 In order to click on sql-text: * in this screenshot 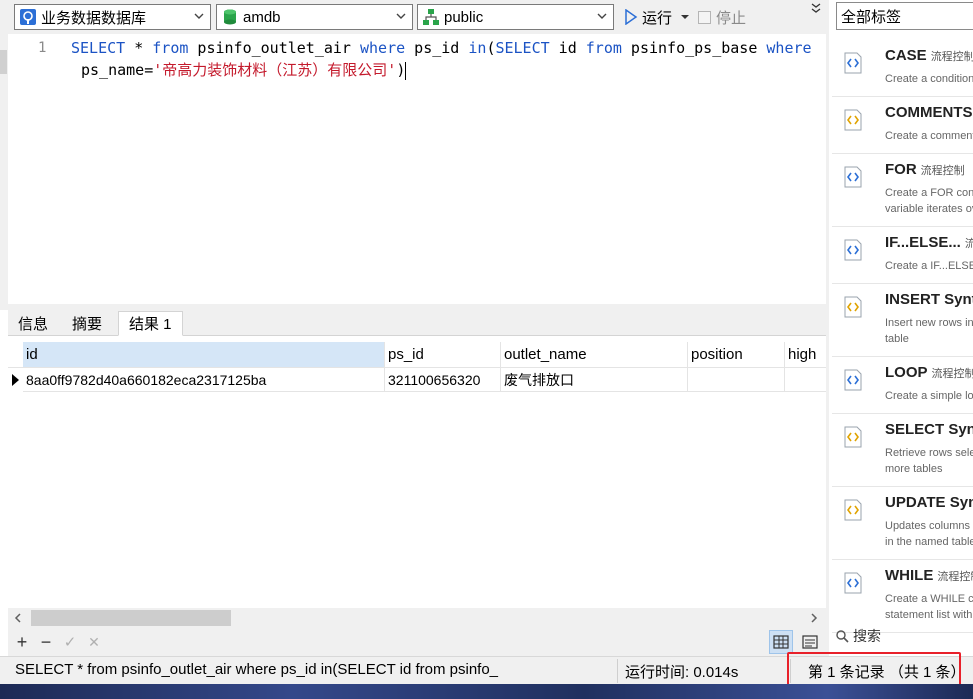, I will do `click(139, 48)`.